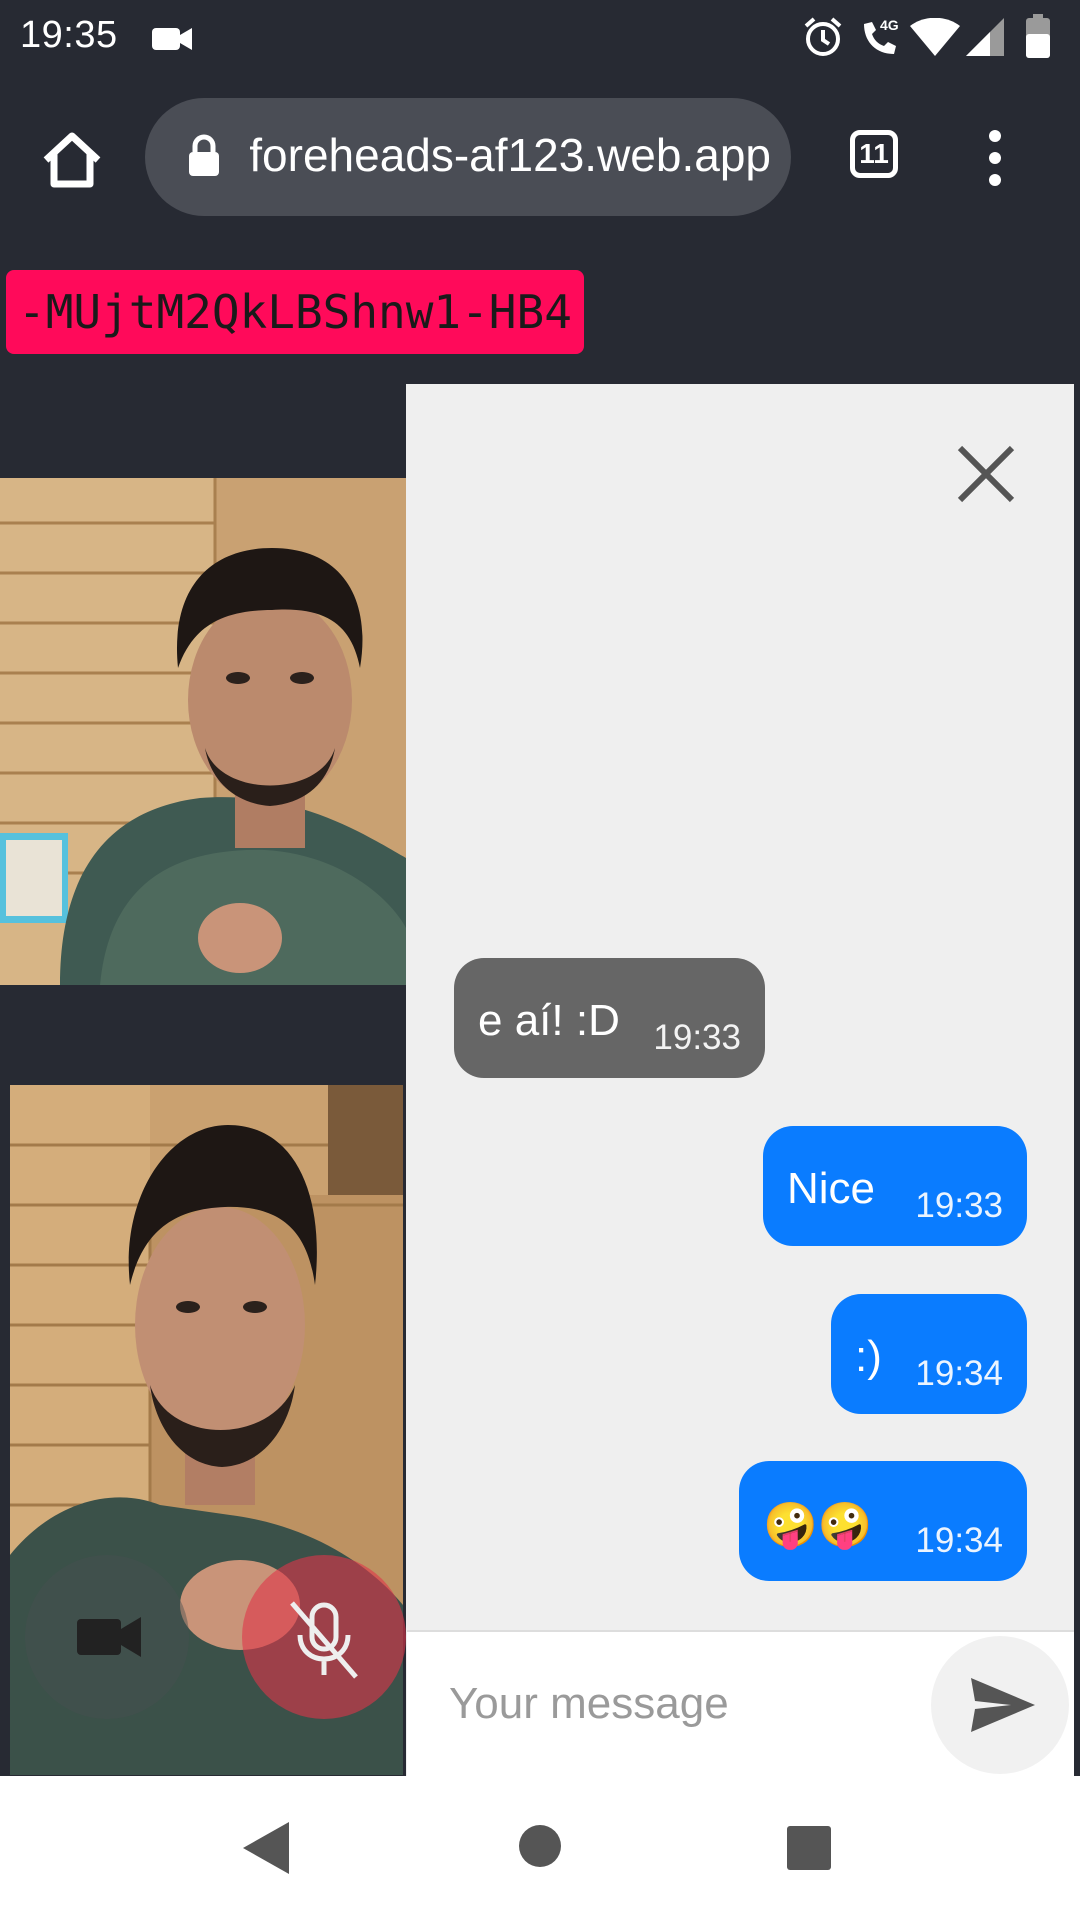 The image size is (1080, 1920). I want to click on send-icon, so click(1003, 1705).